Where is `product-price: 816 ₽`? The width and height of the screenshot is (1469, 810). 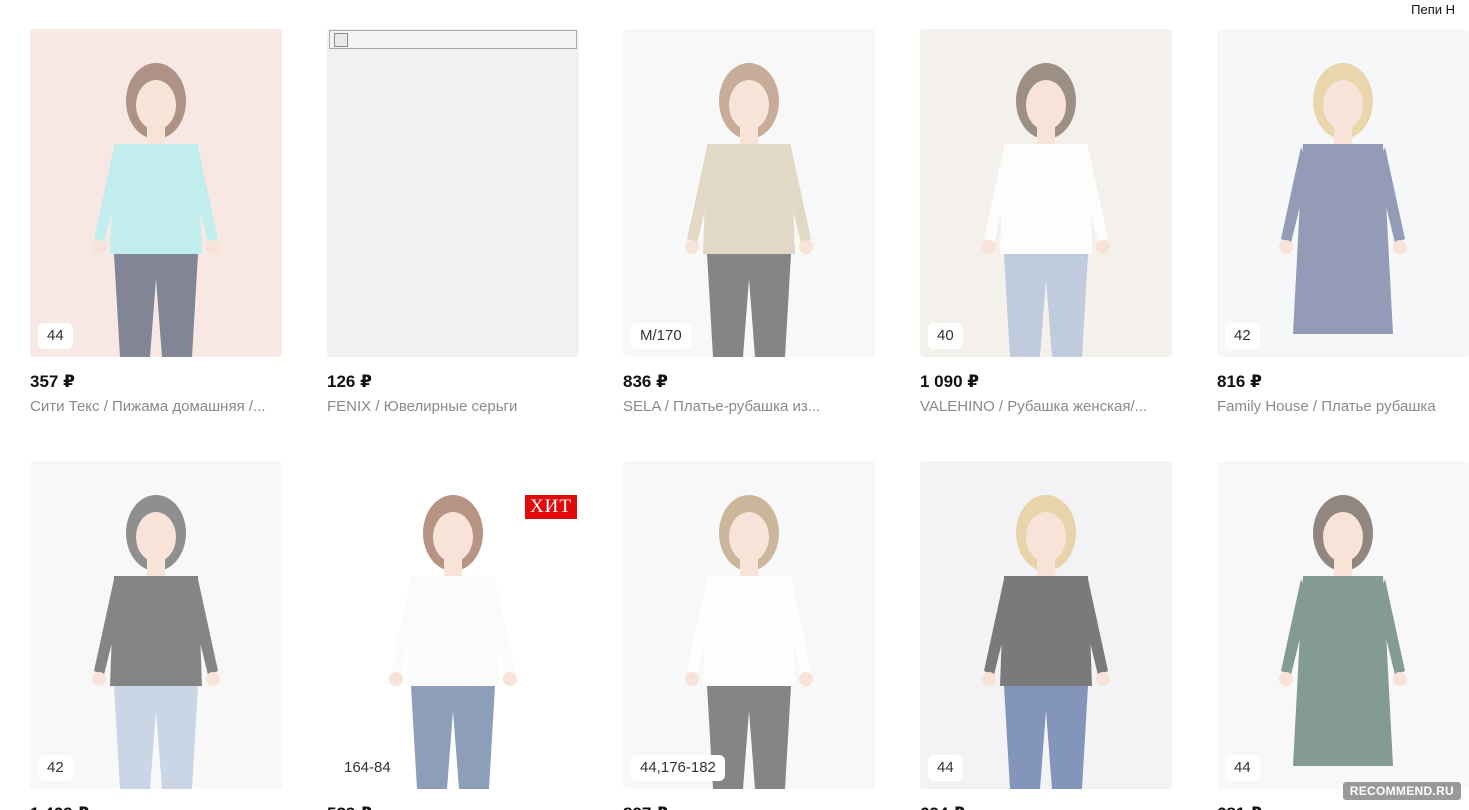
product-price: 816 ₽ is located at coordinates (1239, 381).